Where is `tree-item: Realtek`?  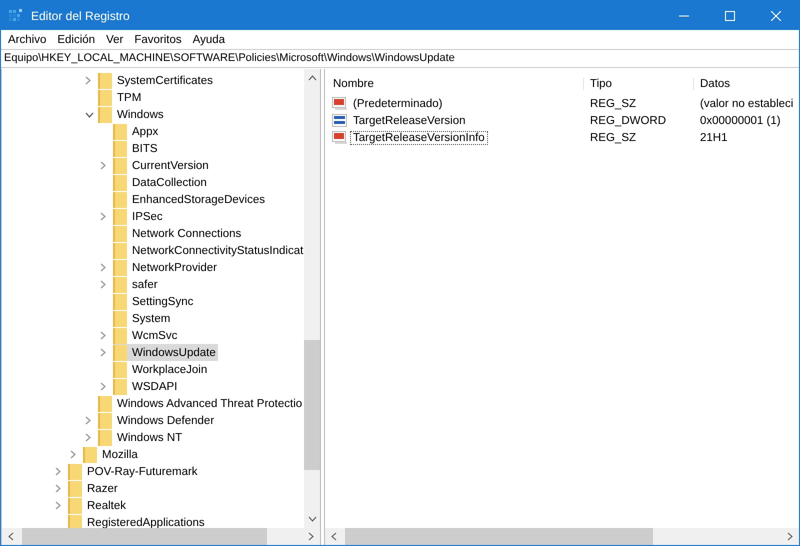 tree-item: Realtek is located at coordinates (98, 505).